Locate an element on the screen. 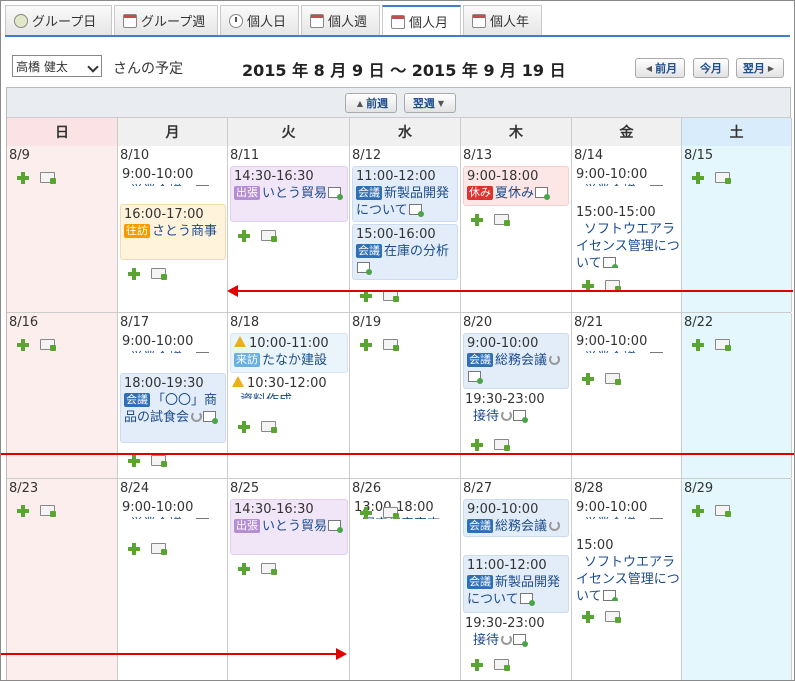 This screenshot has width=795, height=681. tab-1: グループ日 is located at coordinates (58, 20).